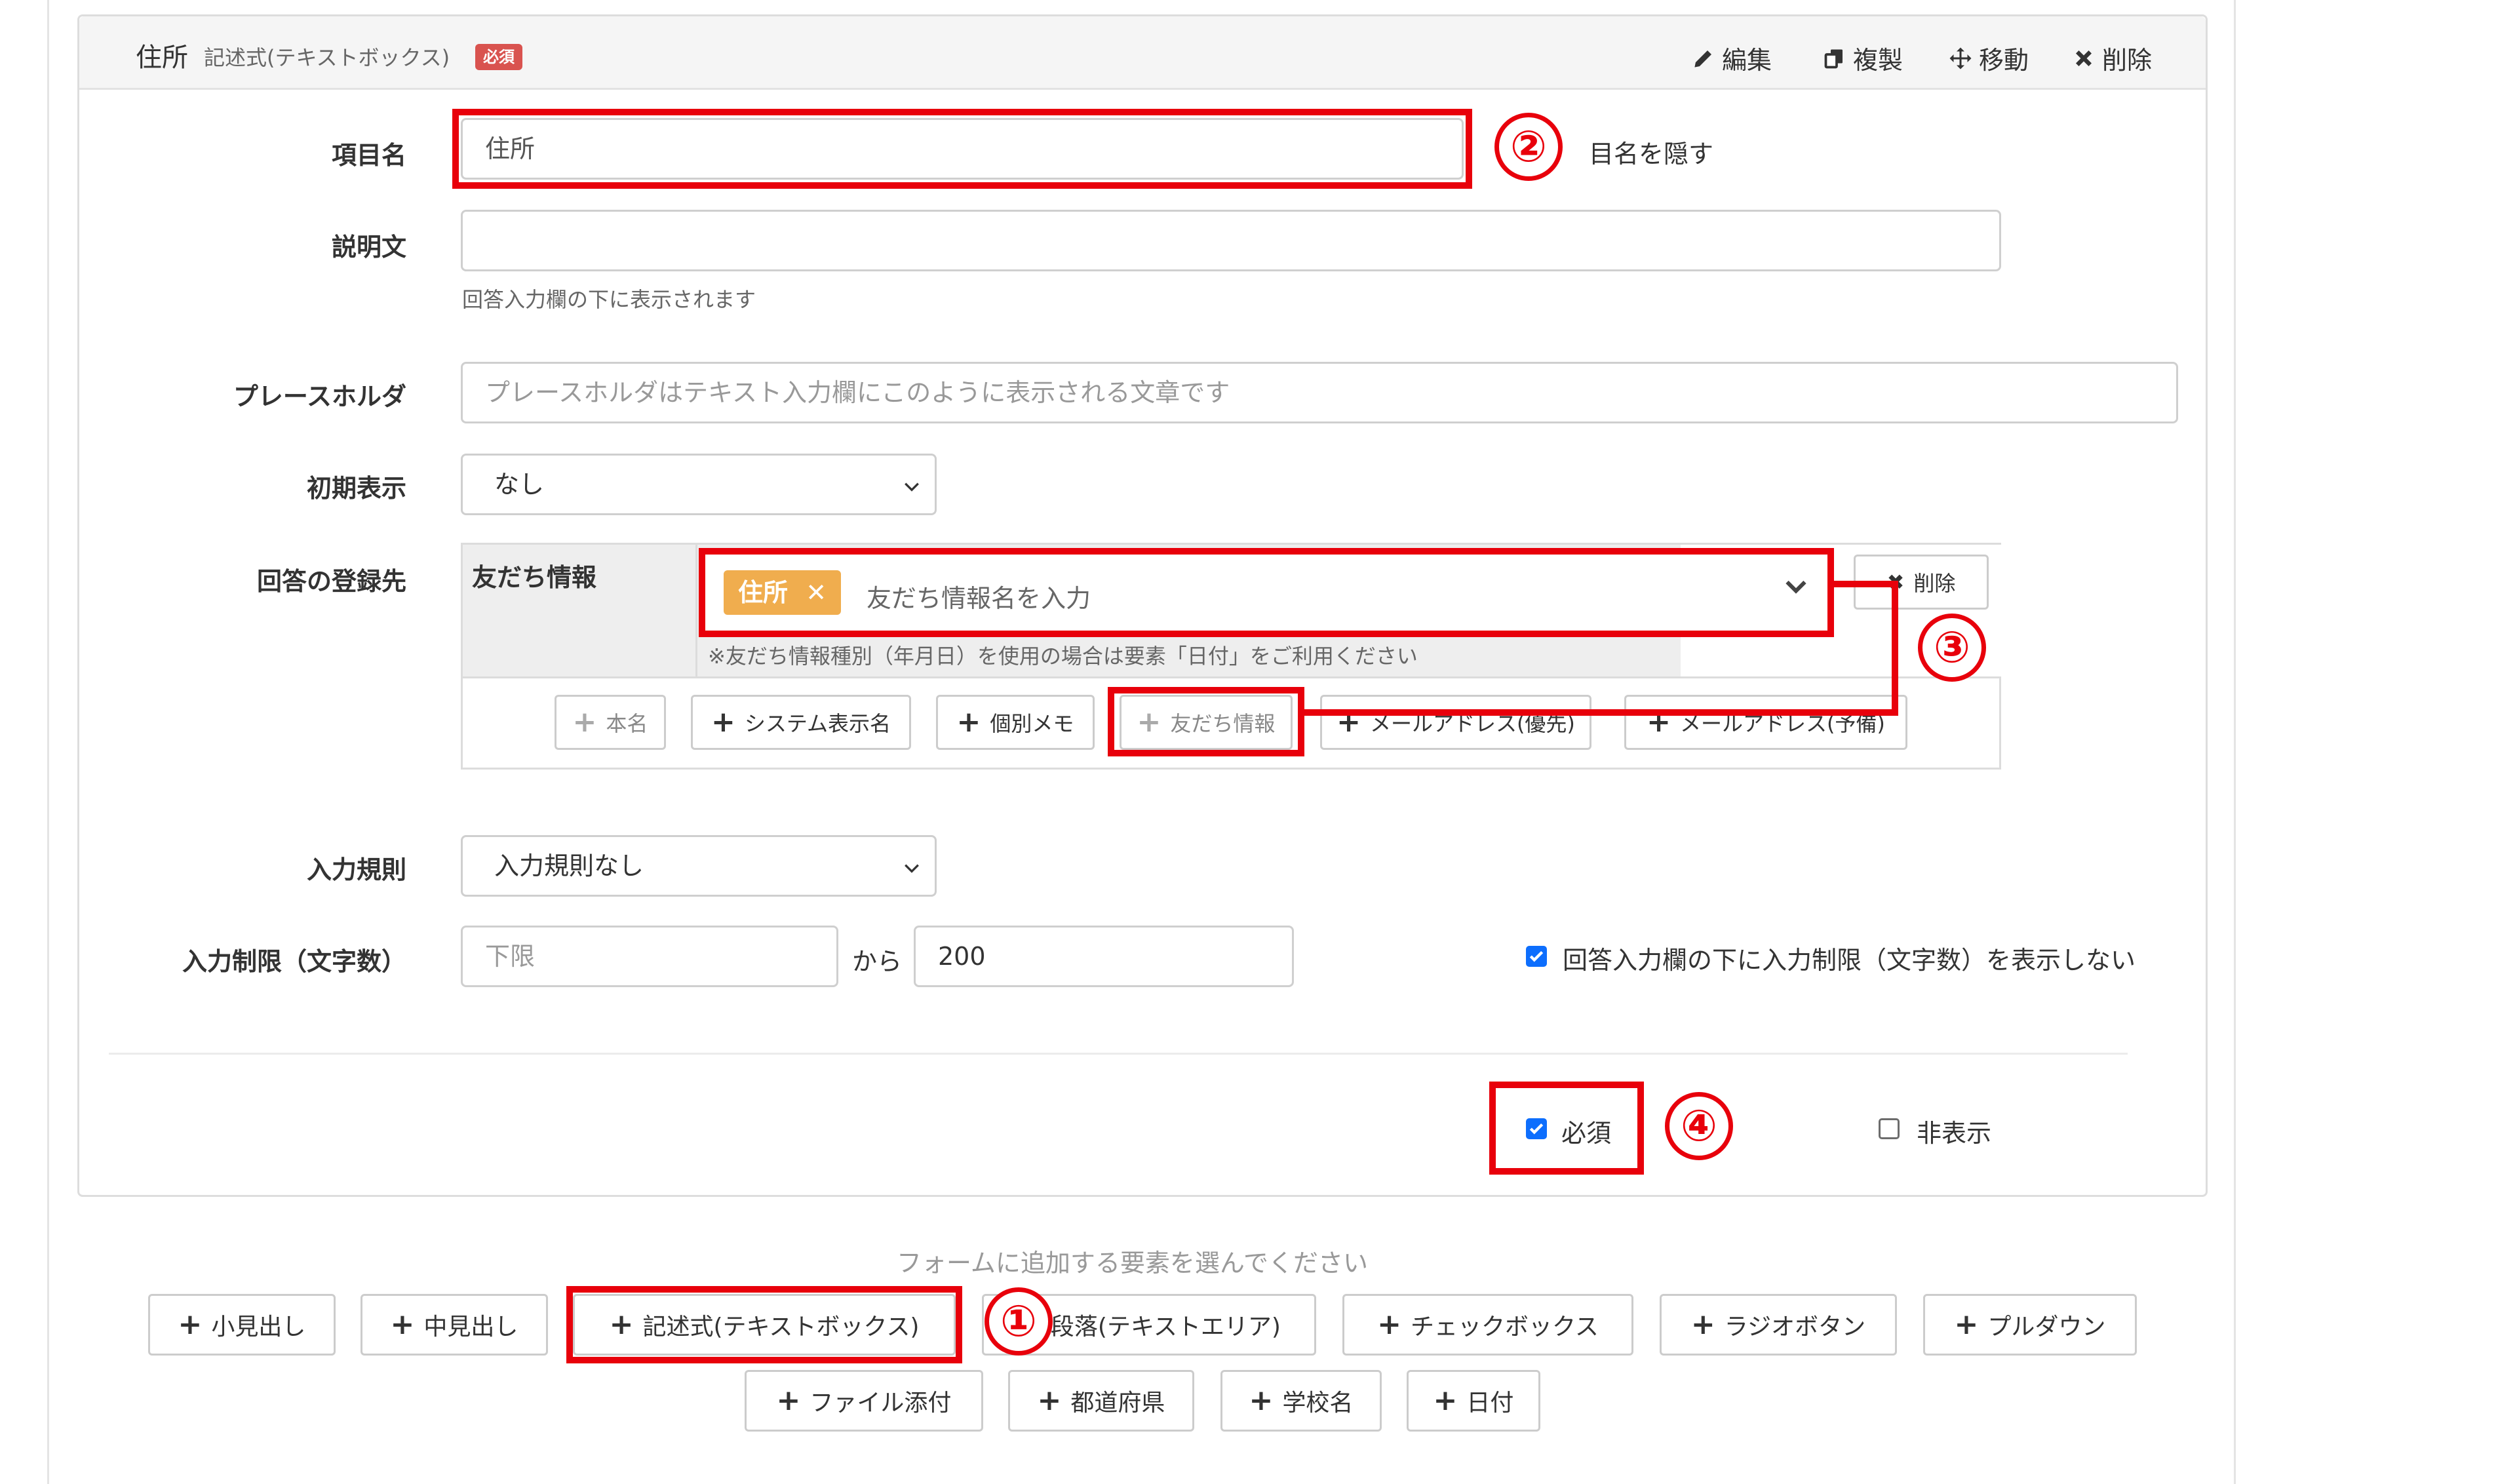 The height and width of the screenshot is (1484, 2517). I want to click on char-limit-label: 入力制限（文字数）, so click(294, 961).